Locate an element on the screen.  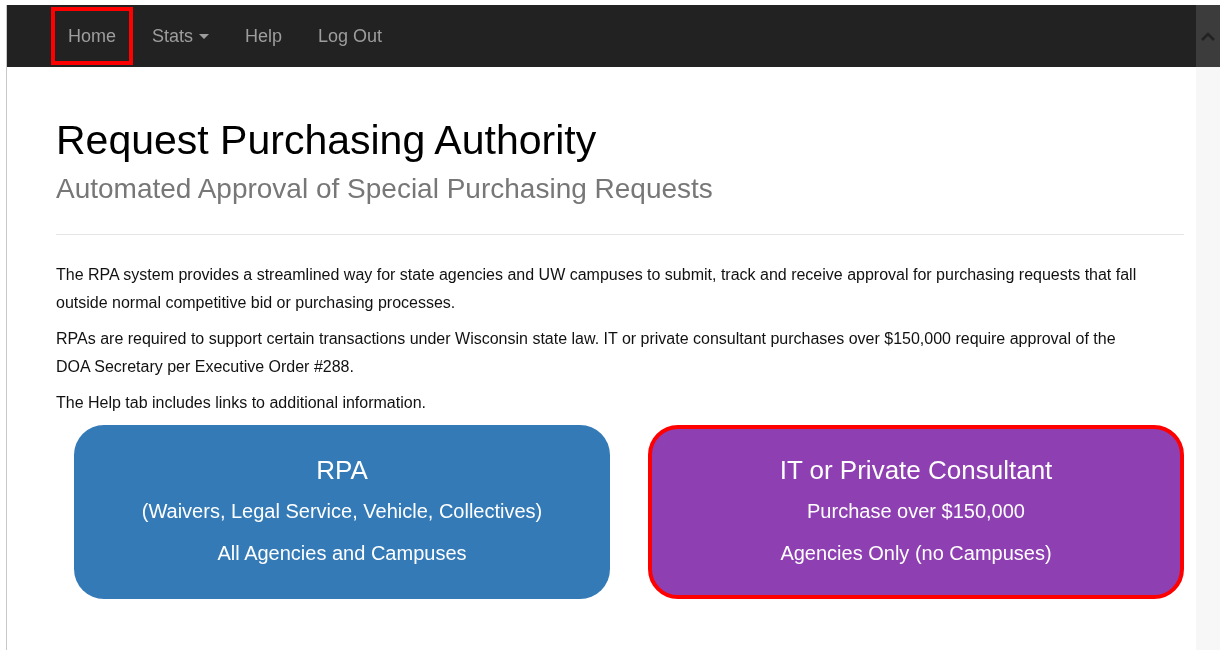
card-text: Purchase over $150,000 is located at coordinates (916, 511).